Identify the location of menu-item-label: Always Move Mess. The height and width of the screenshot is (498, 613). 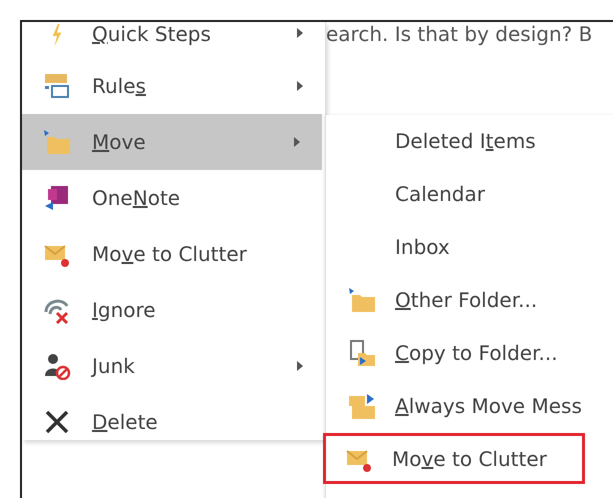
(488, 406).